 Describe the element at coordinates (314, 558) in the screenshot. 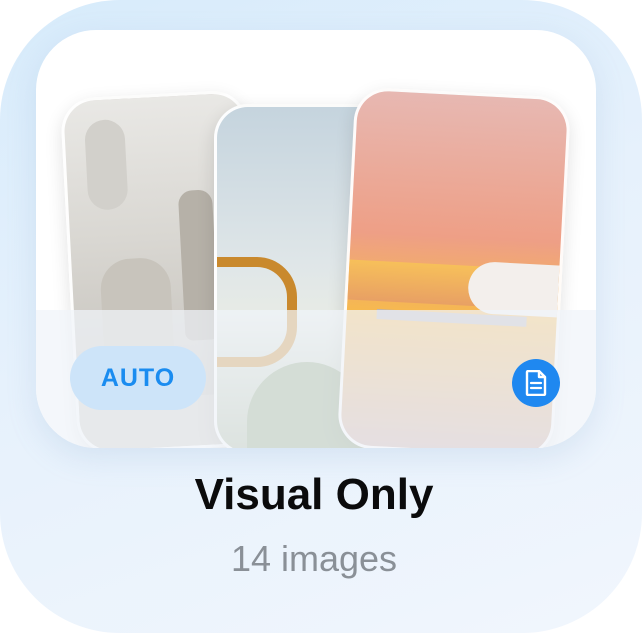

I see `image-count: 14 images` at that location.